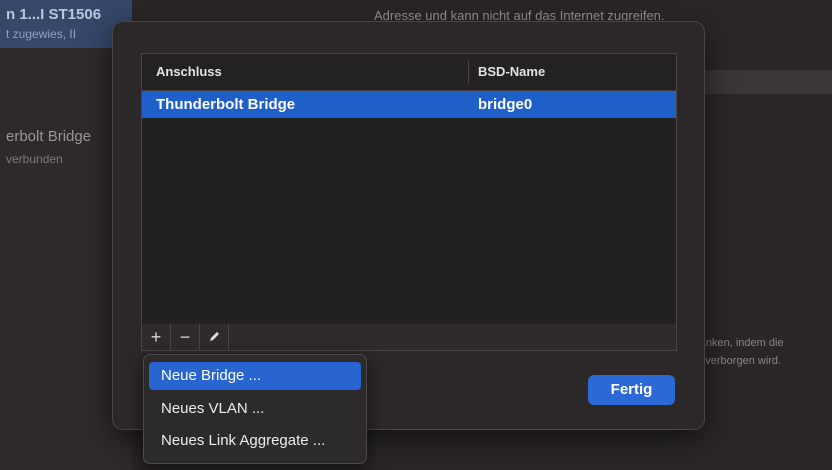 The width and height of the screenshot is (832, 470). Describe the element at coordinates (49, 136) in the screenshot. I see `background-sidebar-item-name: erbolt Bridge` at that location.